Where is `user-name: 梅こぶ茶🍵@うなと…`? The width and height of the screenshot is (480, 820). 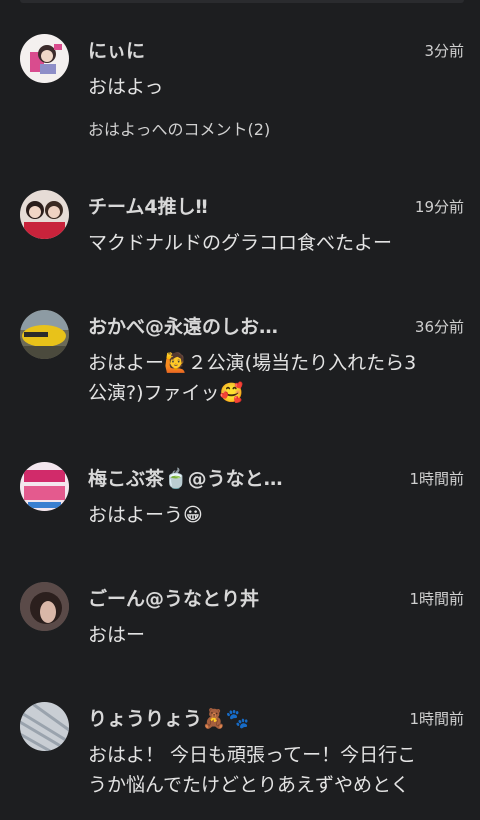 user-name: 梅こぶ茶🍵@うなと… is located at coordinates (185, 477).